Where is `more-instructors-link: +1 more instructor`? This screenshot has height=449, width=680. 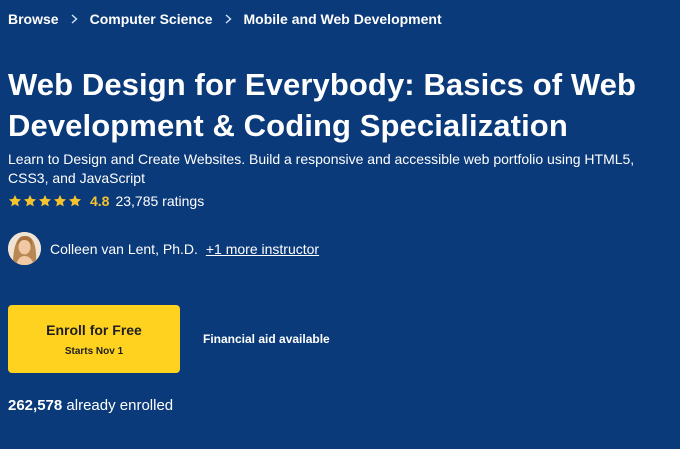 more-instructors-link: +1 more instructor is located at coordinates (262, 249).